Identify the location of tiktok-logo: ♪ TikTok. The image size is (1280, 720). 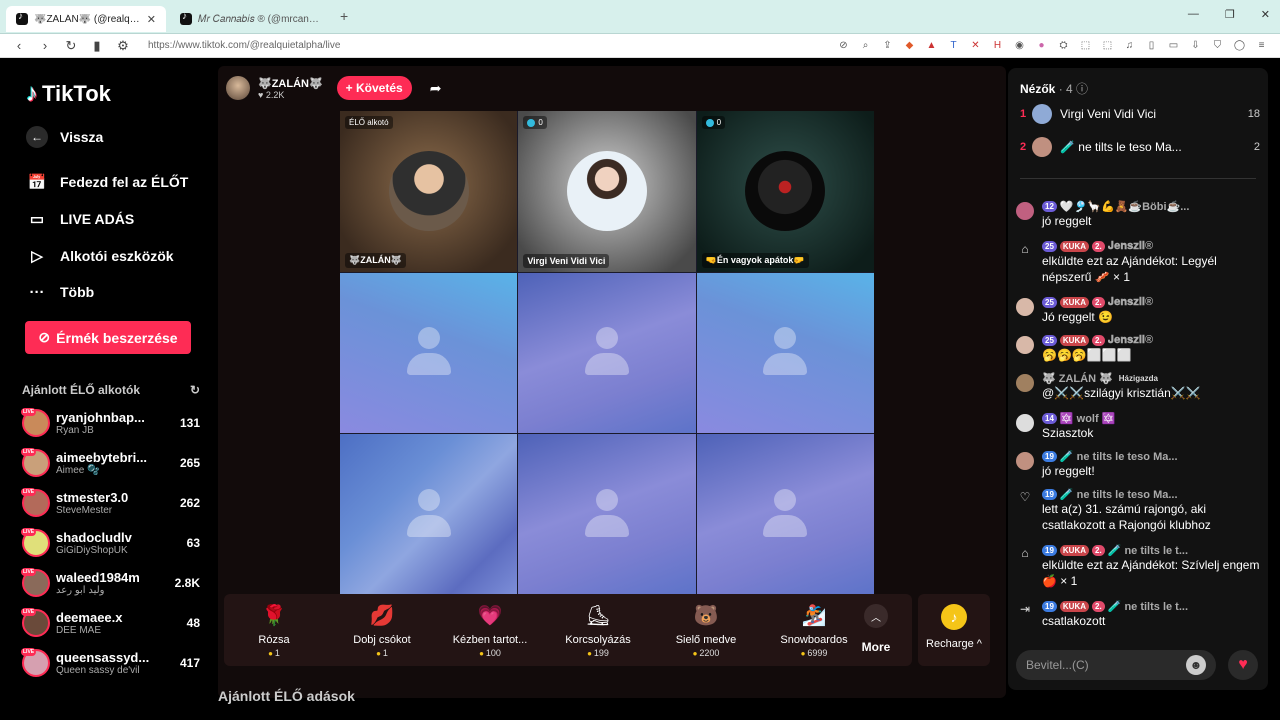
(68, 94).